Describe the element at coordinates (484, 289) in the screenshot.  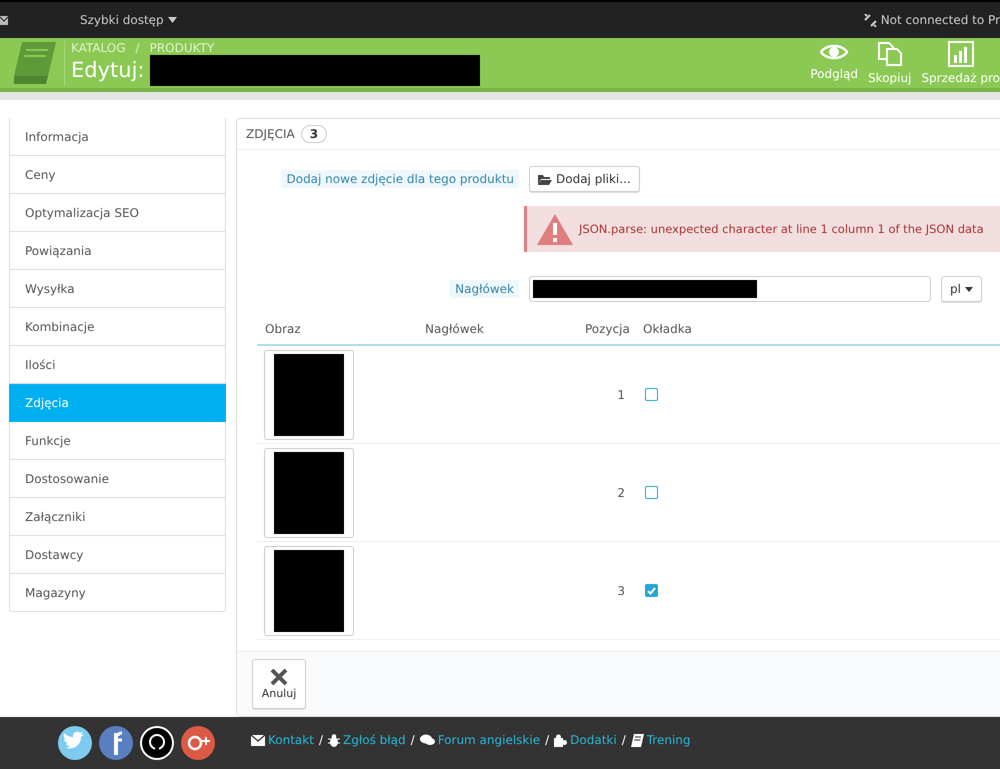
I see `field-label: Nagłówek` at that location.